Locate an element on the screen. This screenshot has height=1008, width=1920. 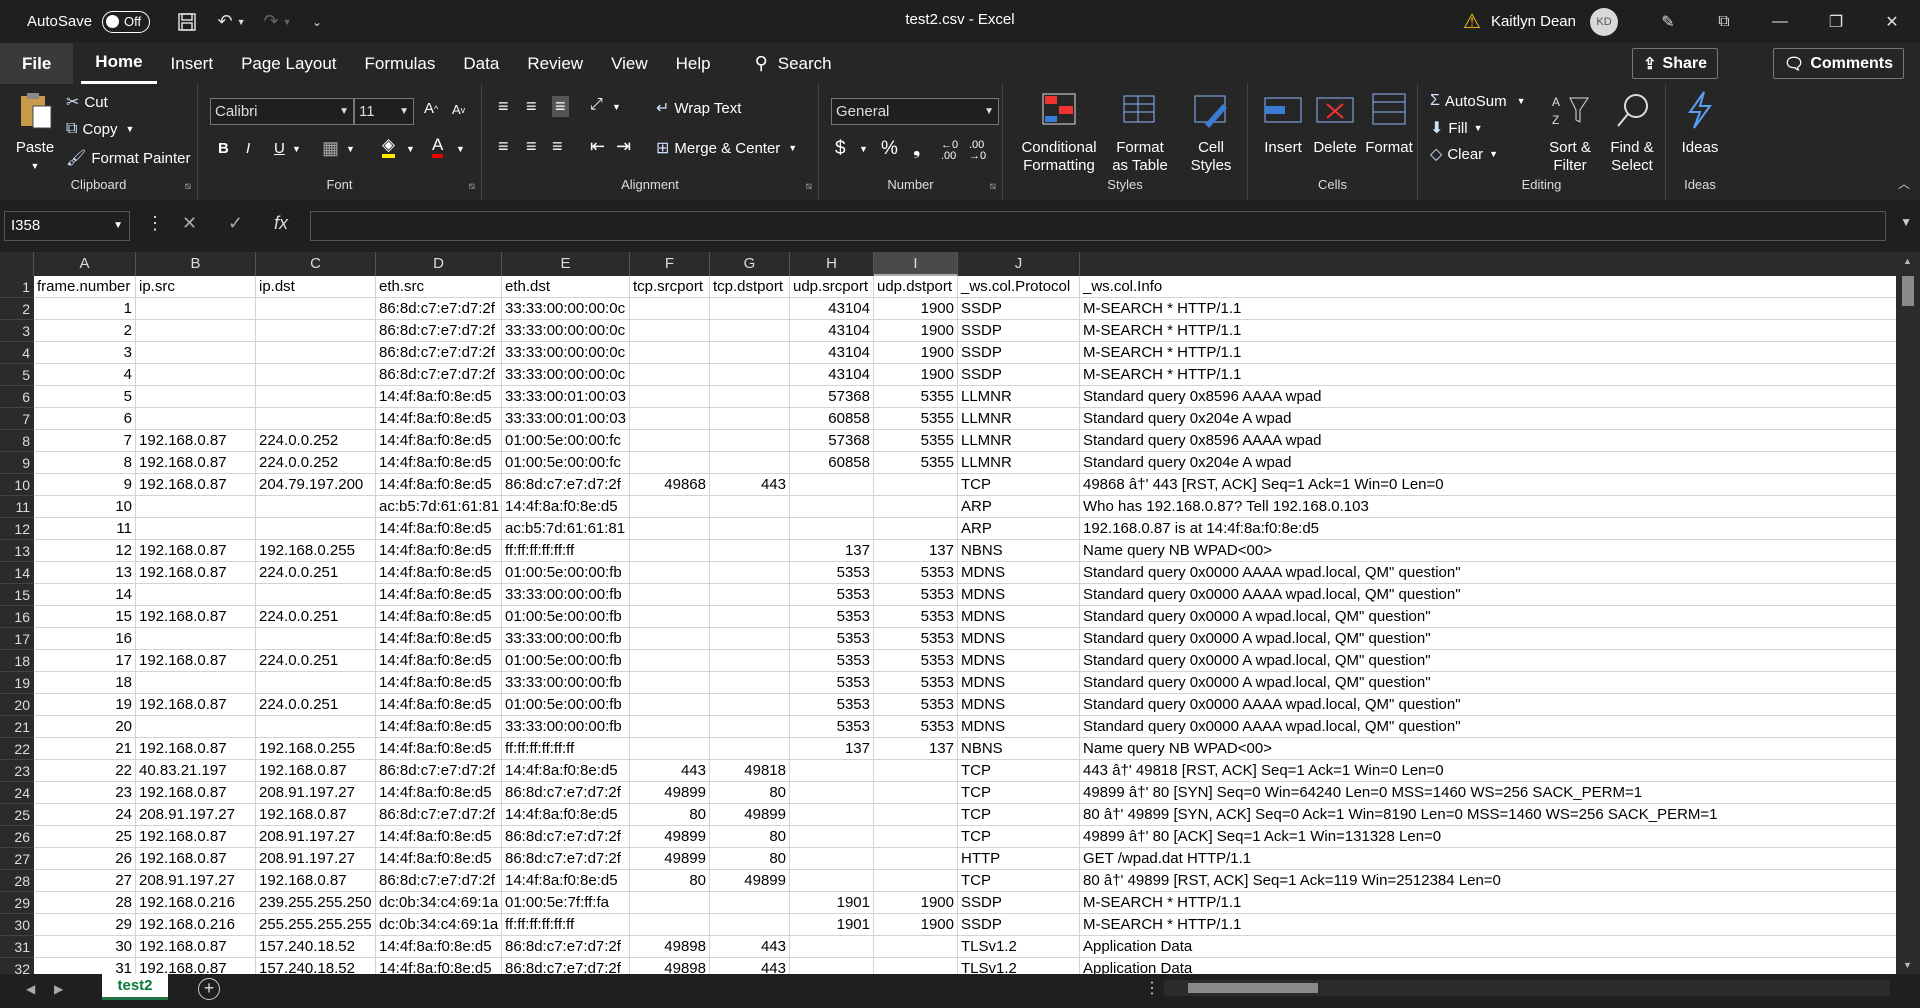
font-launcher-icon: ⧅ is located at coordinates (472, 186).